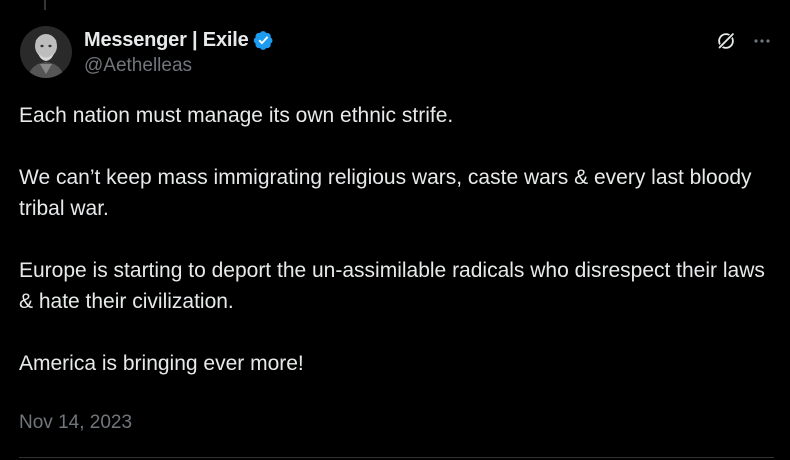  I want to click on grok-button, so click(726, 41).